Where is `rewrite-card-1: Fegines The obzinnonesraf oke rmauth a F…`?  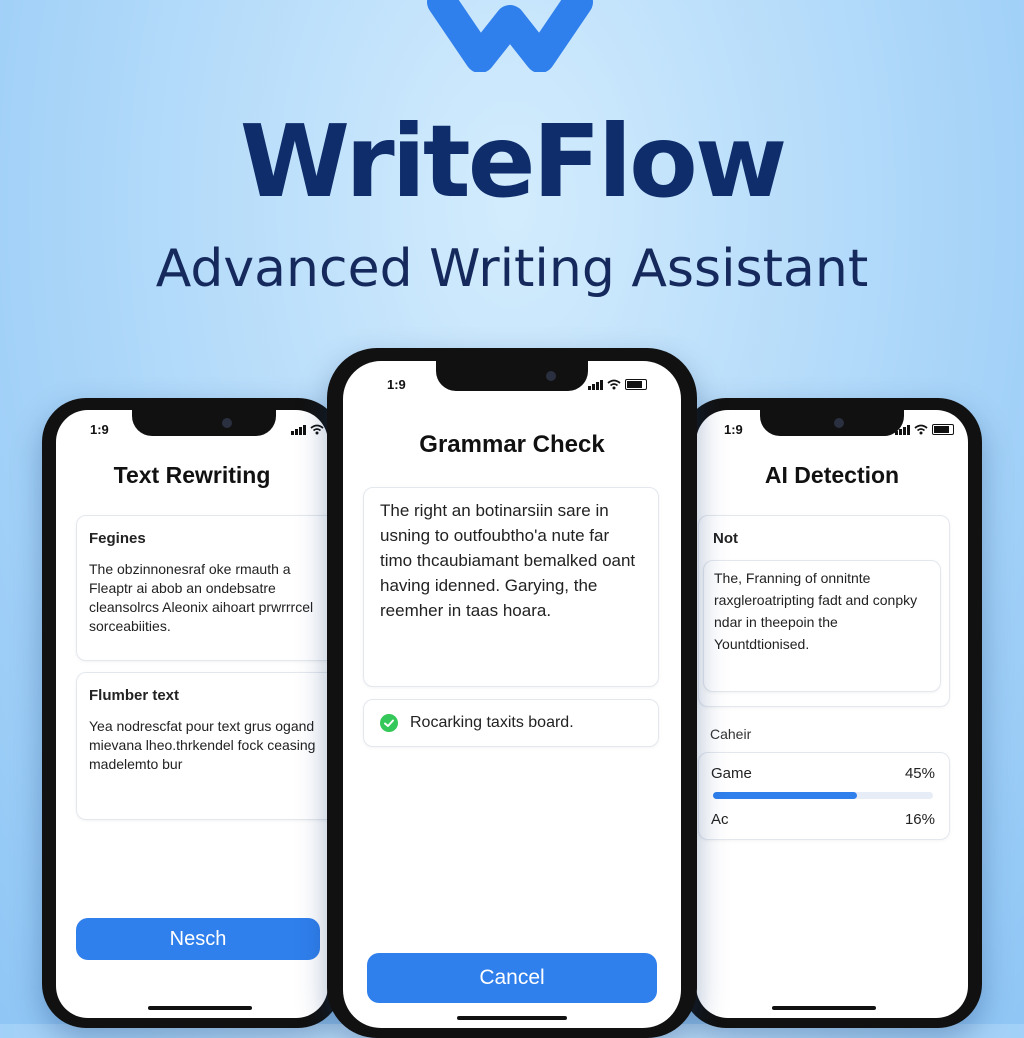
rewrite-card-1: Fegines The obzinnonesraf oke rmauth a F… is located at coordinates (202, 588).